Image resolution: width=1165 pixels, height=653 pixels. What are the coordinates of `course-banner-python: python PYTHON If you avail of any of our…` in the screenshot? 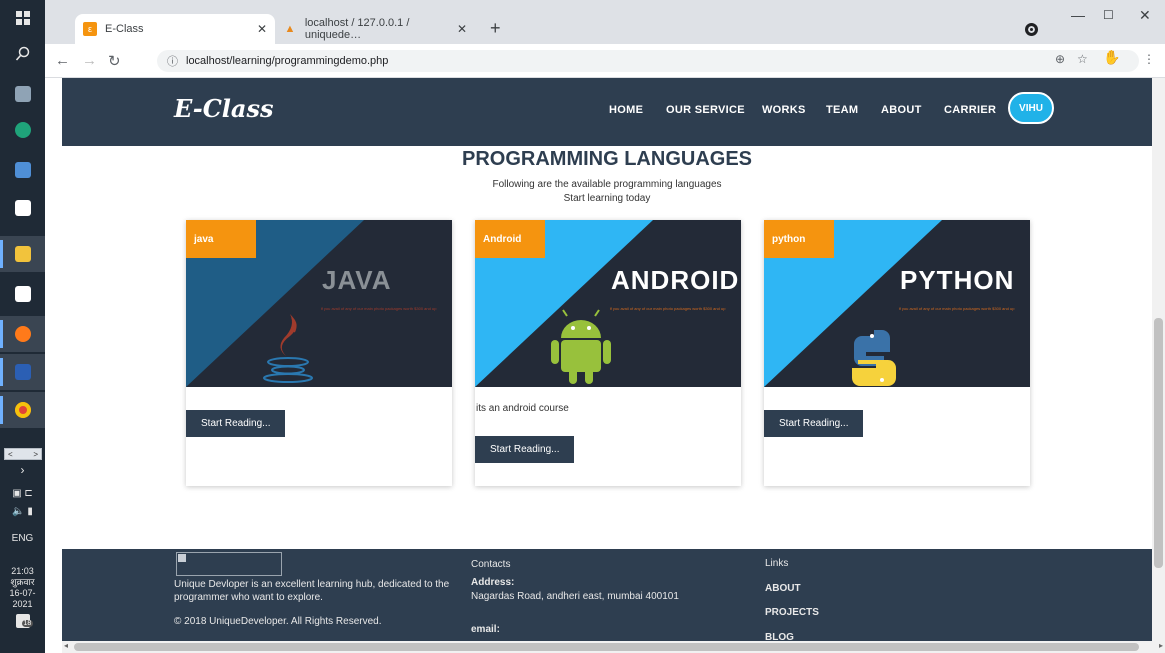 It's located at (897, 303).